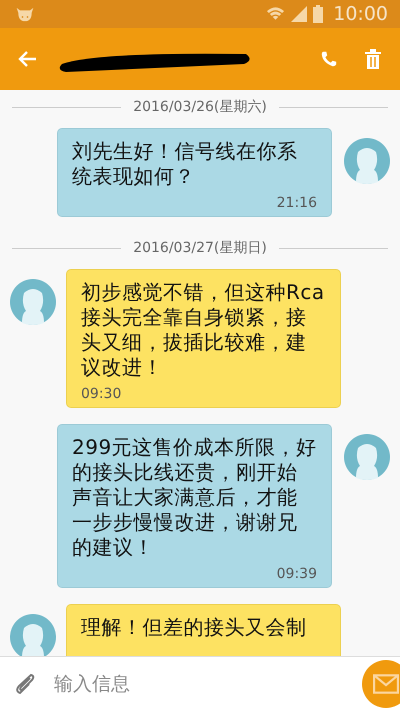  What do you see at coordinates (200, 107) in the screenshot?
I see `date-separator: 2016/03/26(星期六)` at bounding box center [200, 107].